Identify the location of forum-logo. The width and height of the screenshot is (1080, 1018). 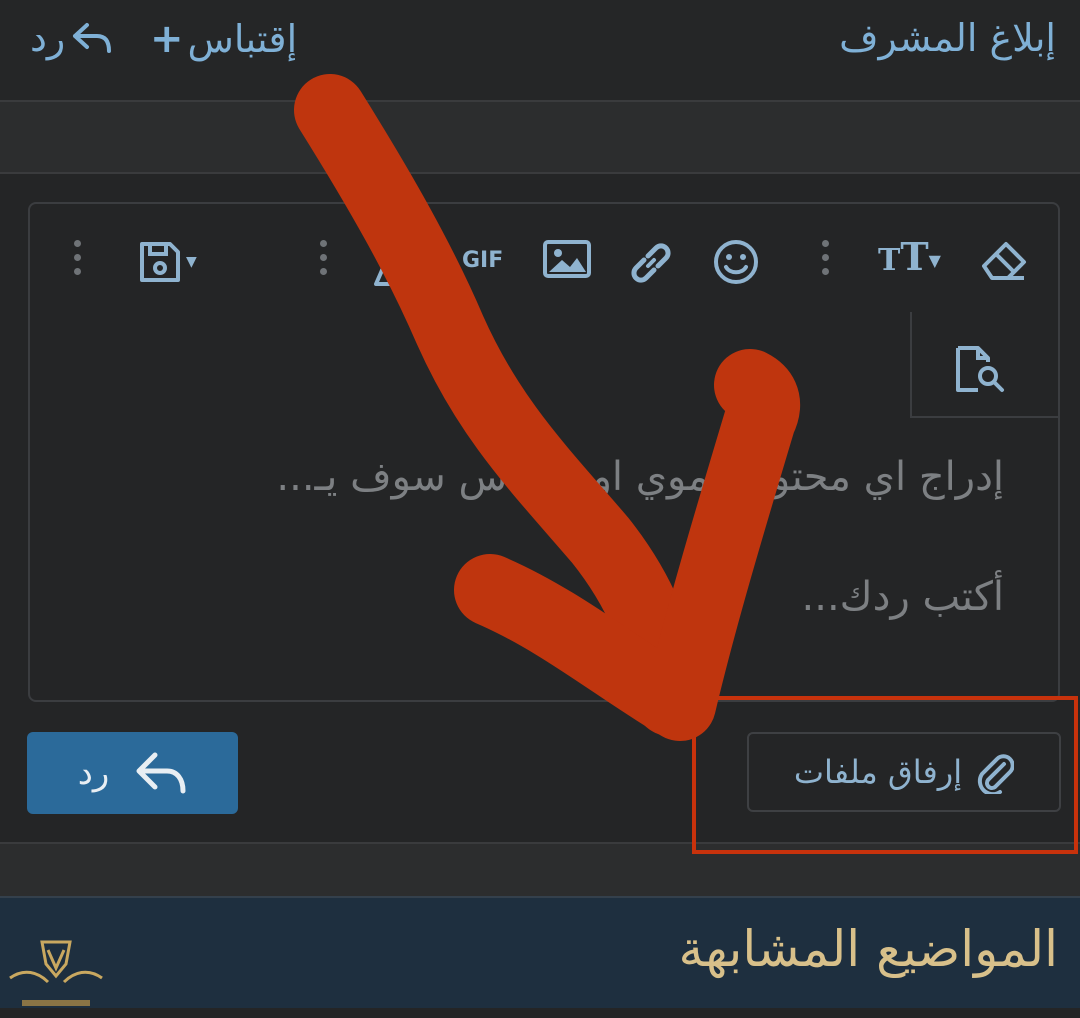
(56, 973).